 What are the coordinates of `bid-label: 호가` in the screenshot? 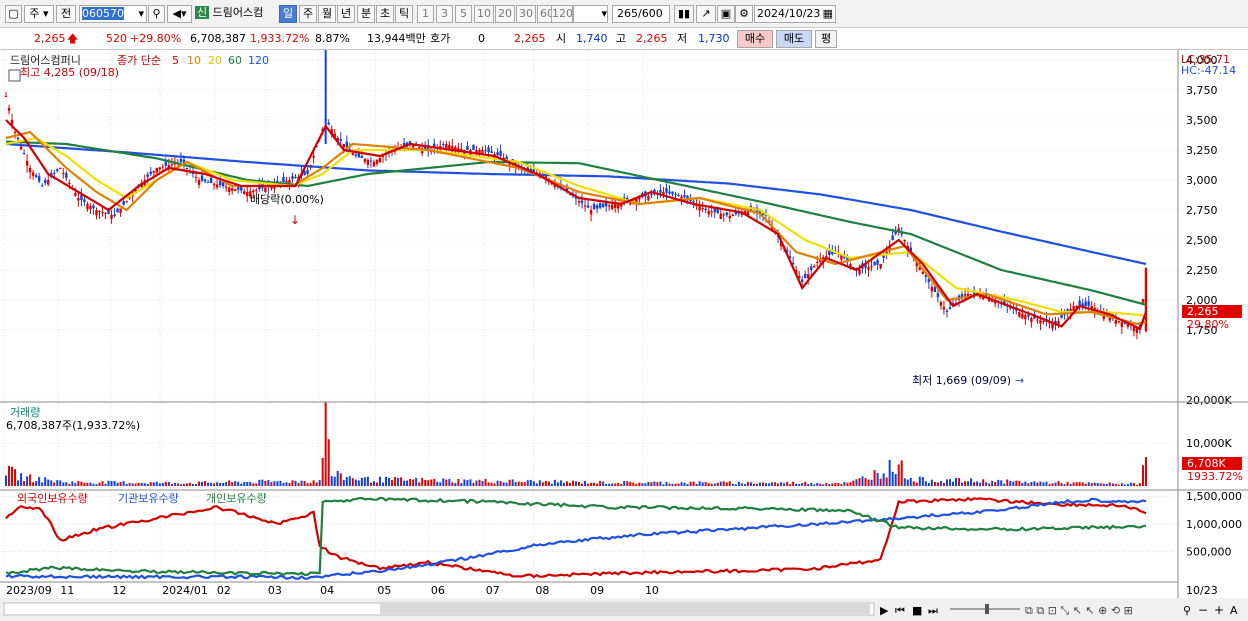 It's located at (440, 38).